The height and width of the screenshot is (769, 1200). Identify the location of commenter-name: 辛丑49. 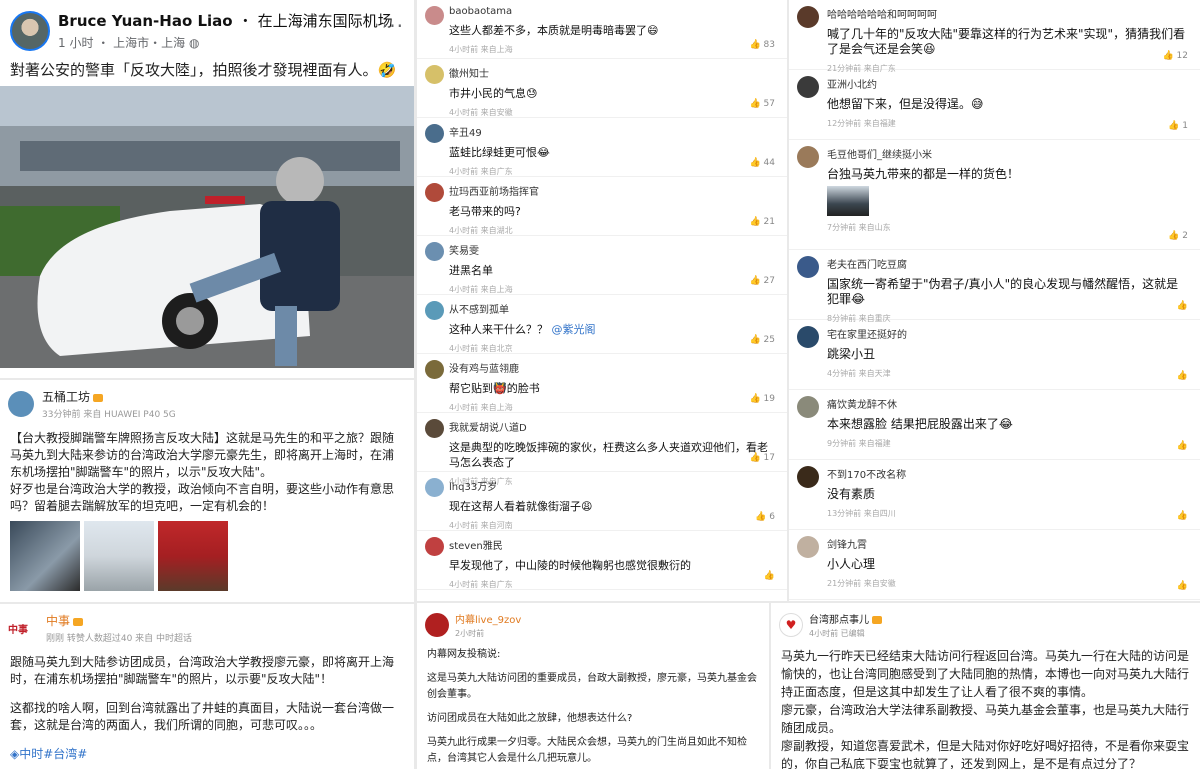
(613, 131).